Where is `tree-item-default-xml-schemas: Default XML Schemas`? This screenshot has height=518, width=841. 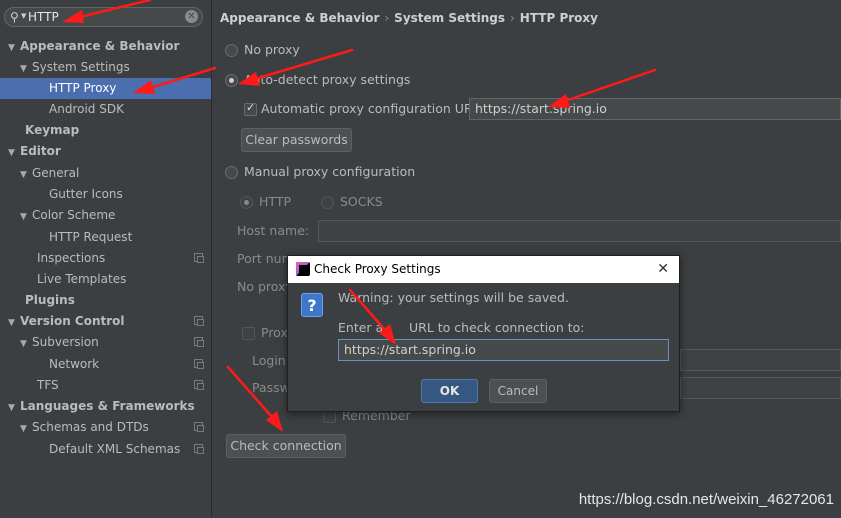 tree-item-default-xml-schemas: Default XML Schemas is located at coordinates (105, 449).